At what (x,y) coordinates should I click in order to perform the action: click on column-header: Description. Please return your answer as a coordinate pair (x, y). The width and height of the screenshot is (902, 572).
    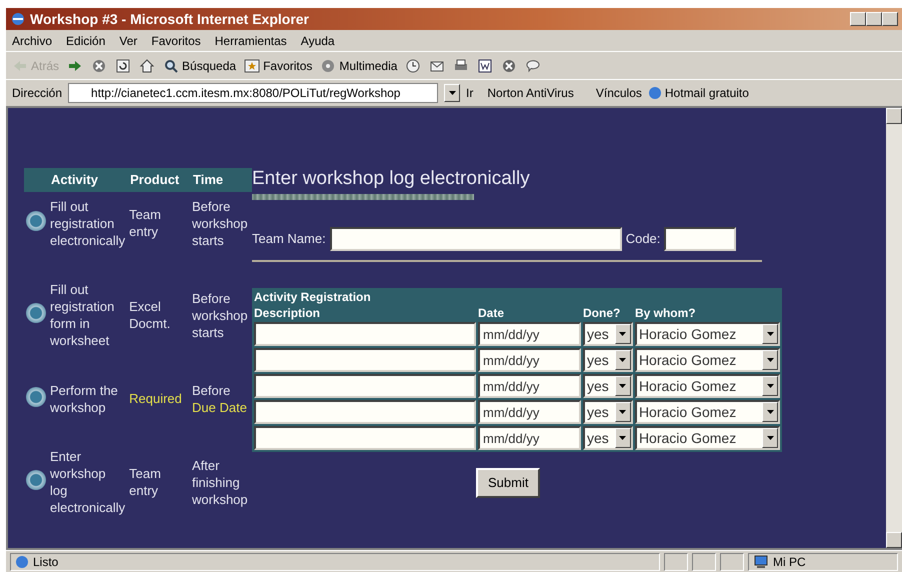
    Looking at the image, I should click on (288, 313).